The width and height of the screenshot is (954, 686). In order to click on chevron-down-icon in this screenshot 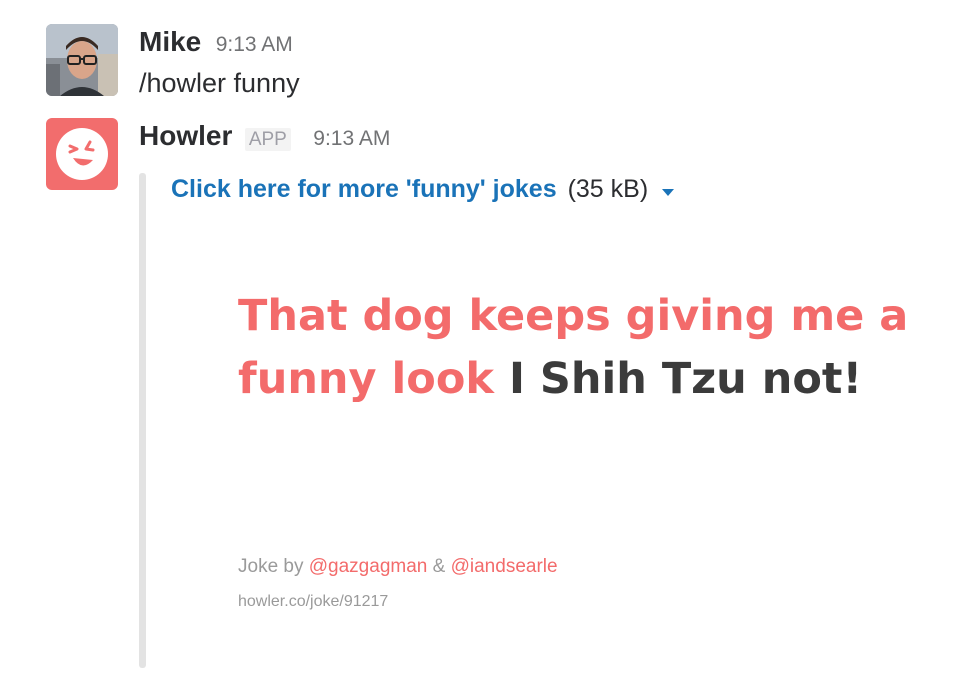, I will do `click(668, 190)`.